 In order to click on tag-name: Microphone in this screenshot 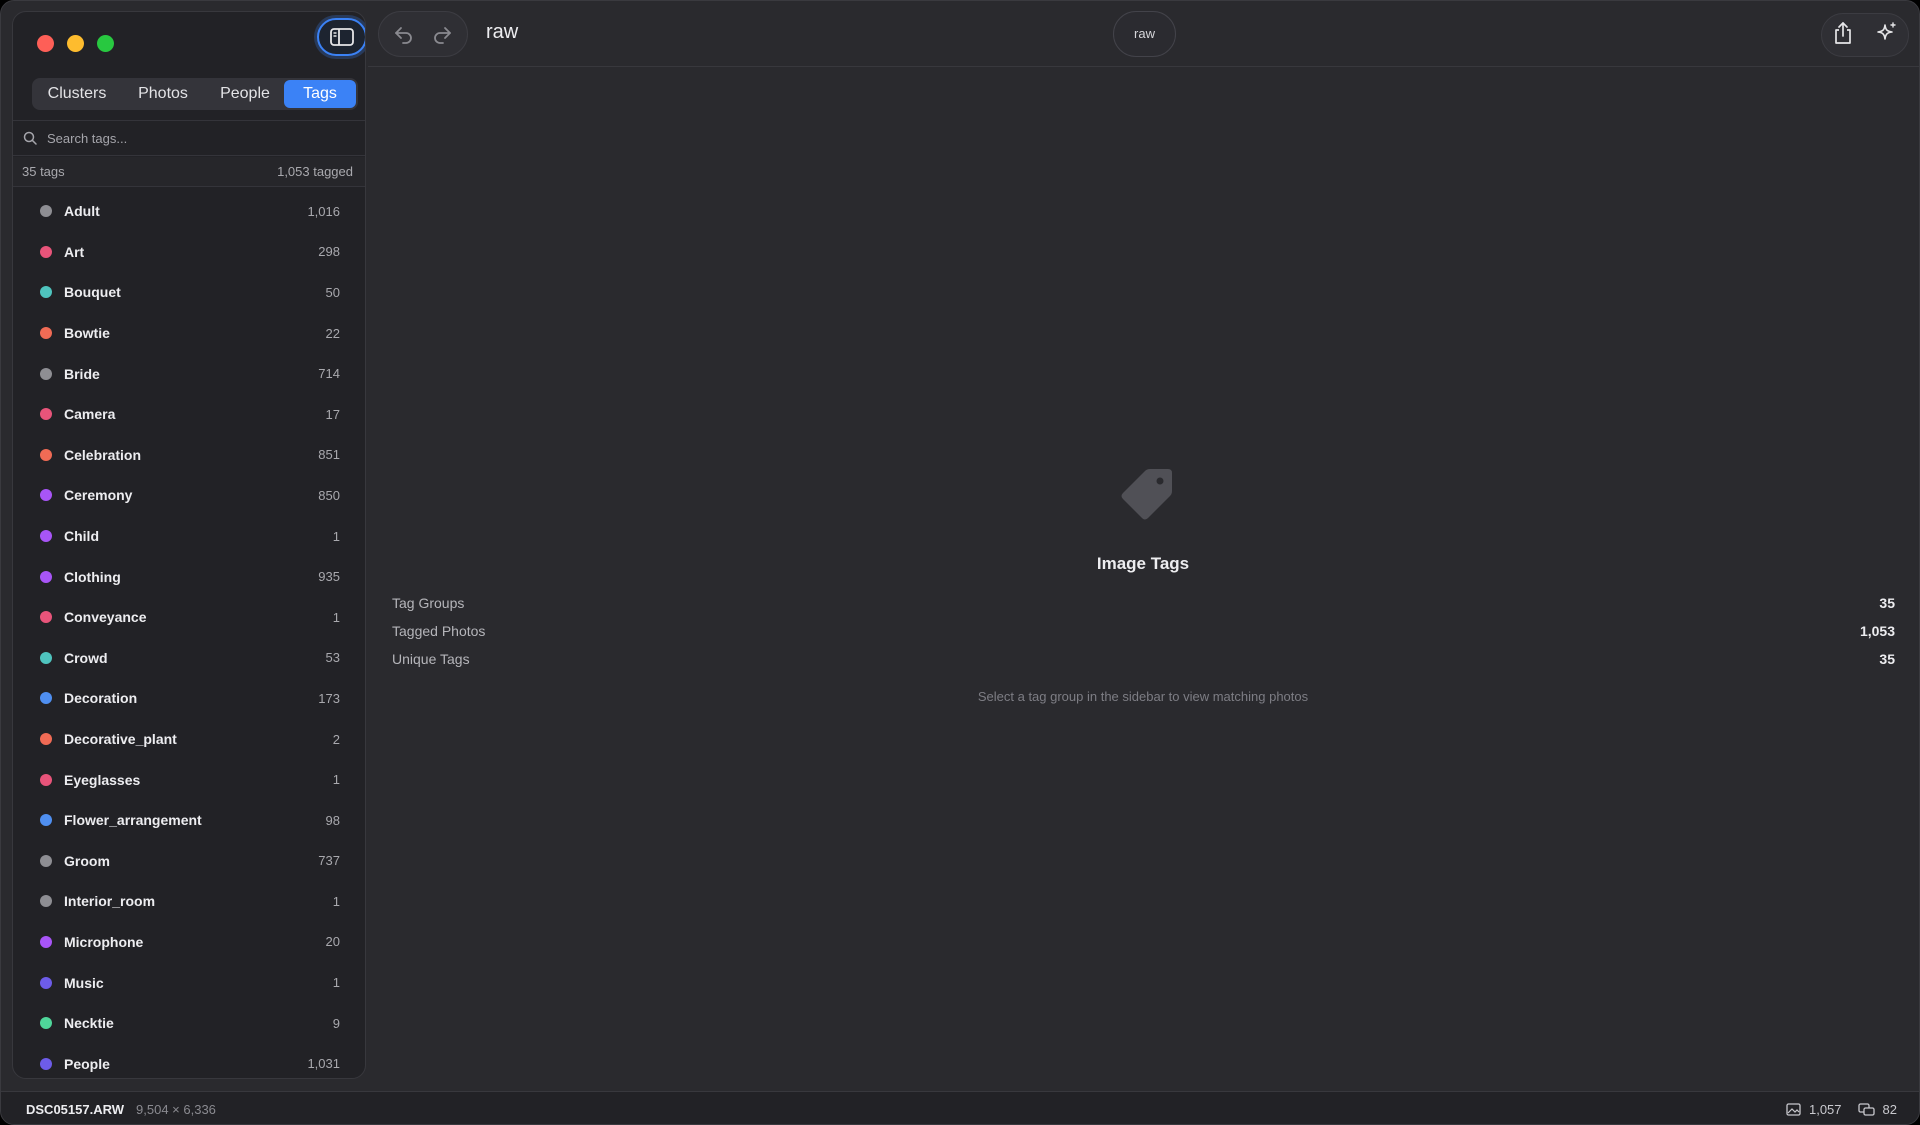, I will do `click(104, 941)`.